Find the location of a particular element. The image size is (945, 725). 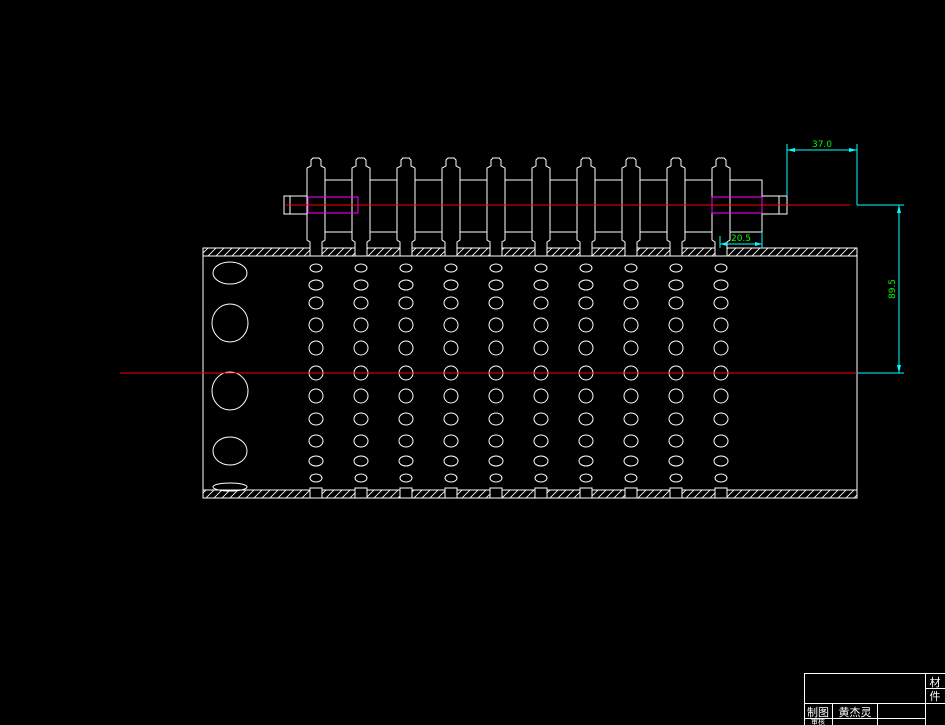

material-label: 材 is located at coordinates (935, 682).